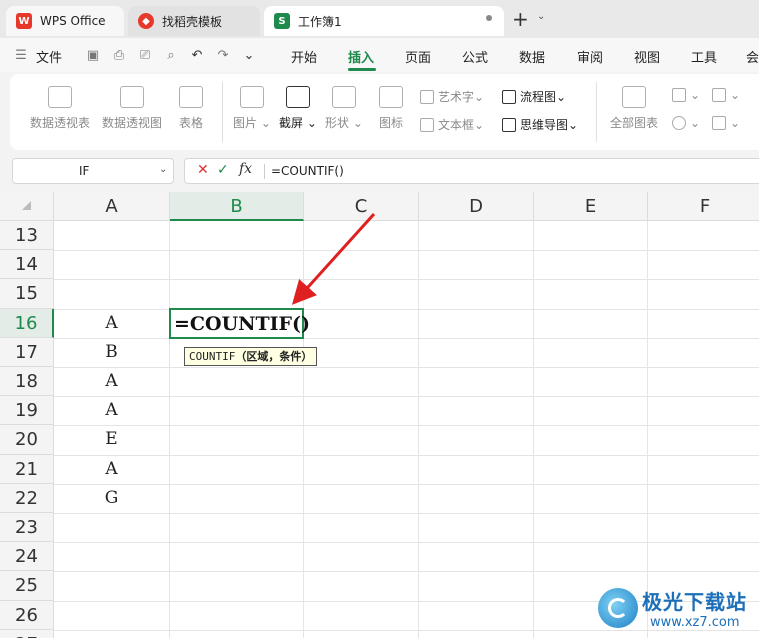 Image resolution: width=759 pixels, height=638 pixels. I want to click on new-tab-dropdown-icon: ⌄, so click(541, 16).